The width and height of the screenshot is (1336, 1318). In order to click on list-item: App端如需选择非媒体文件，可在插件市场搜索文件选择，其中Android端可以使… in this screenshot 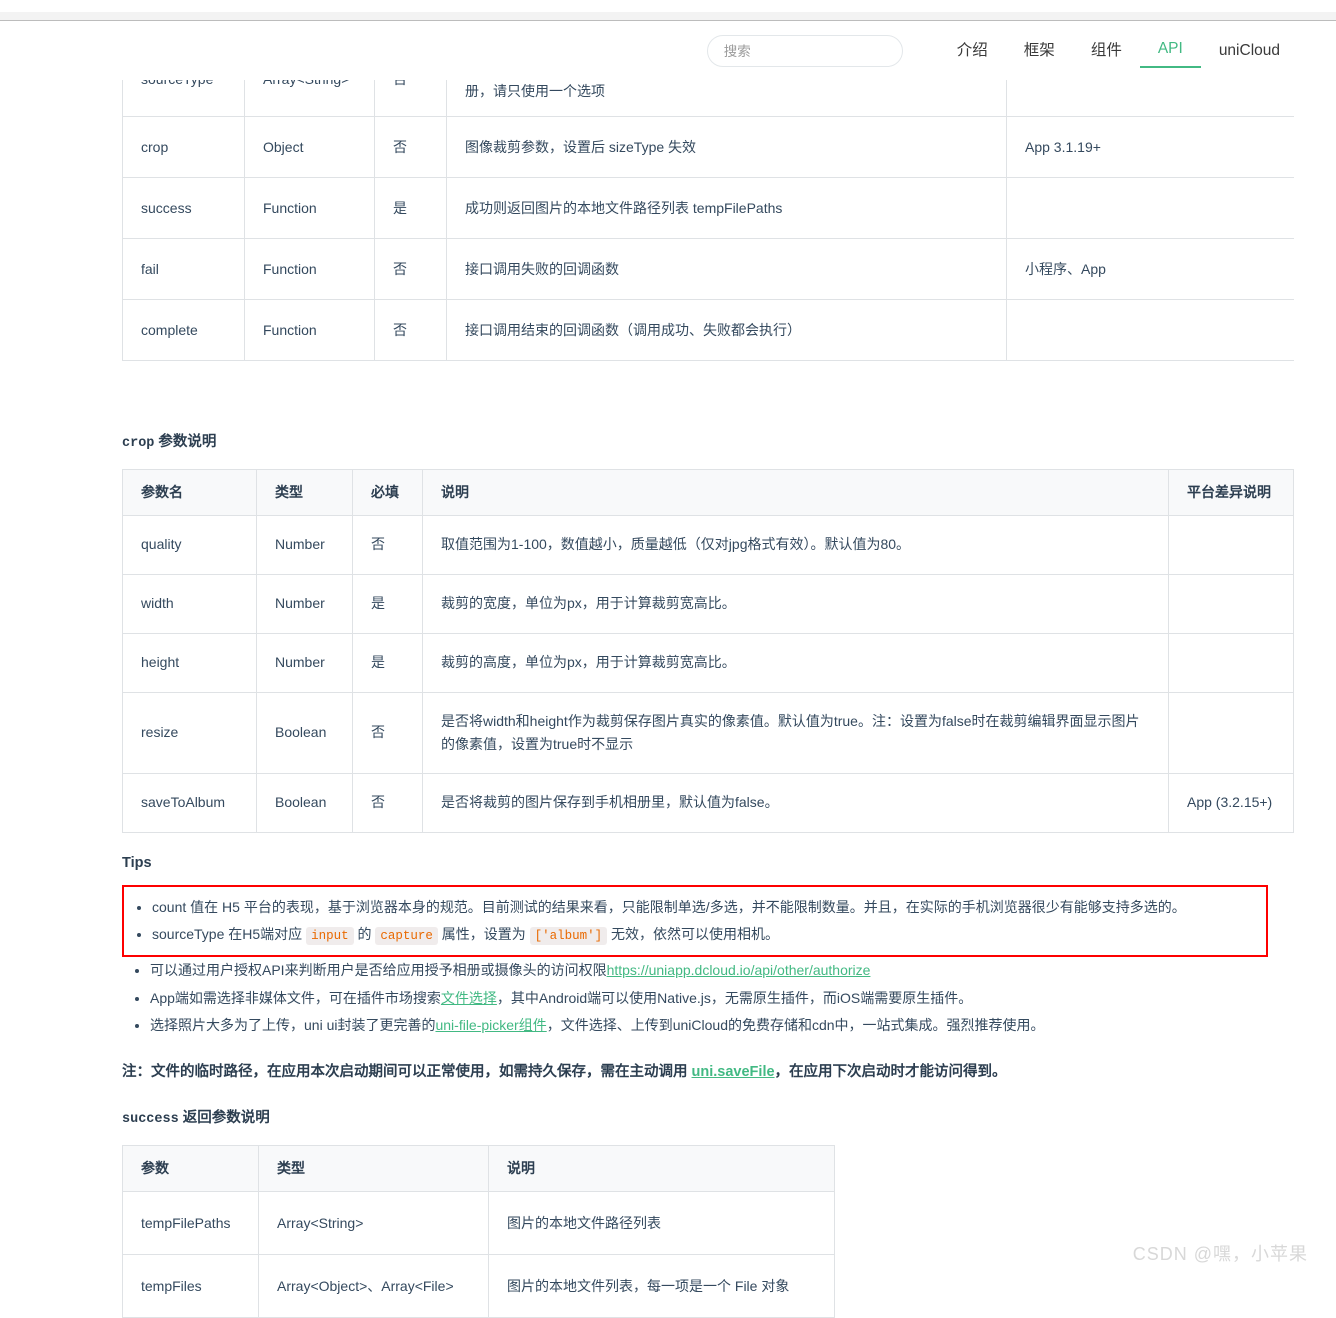, I will do `click(726, 998)`.